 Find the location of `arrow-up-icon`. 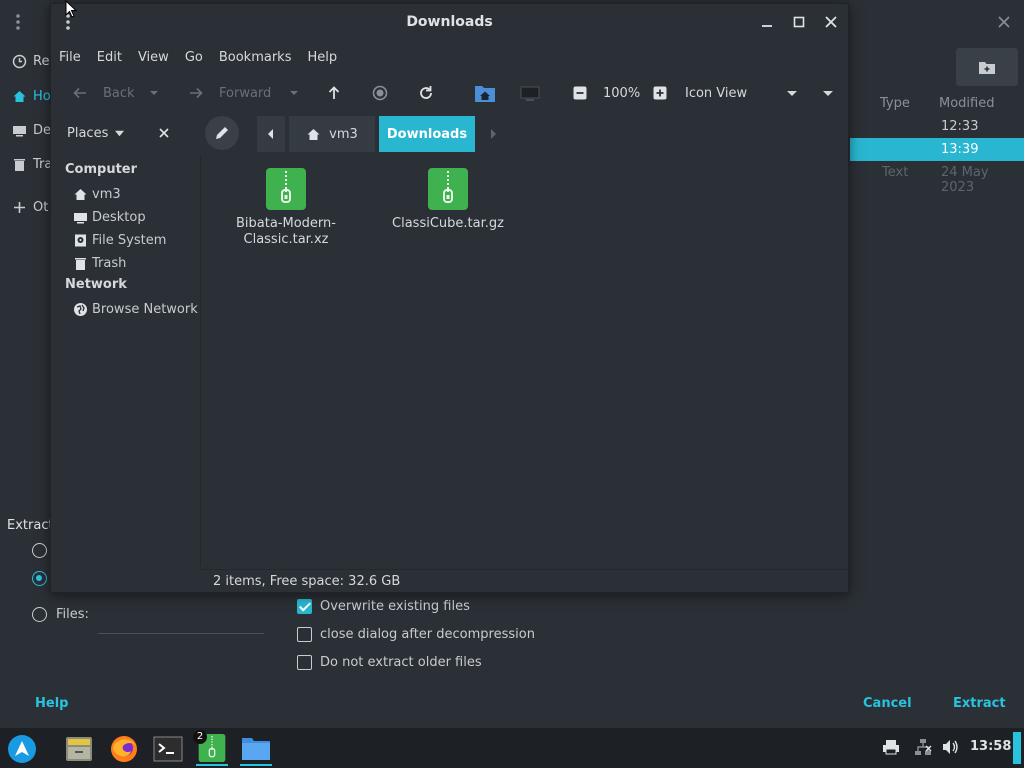

arrow-up-icon is located at coordinates (334, 93).